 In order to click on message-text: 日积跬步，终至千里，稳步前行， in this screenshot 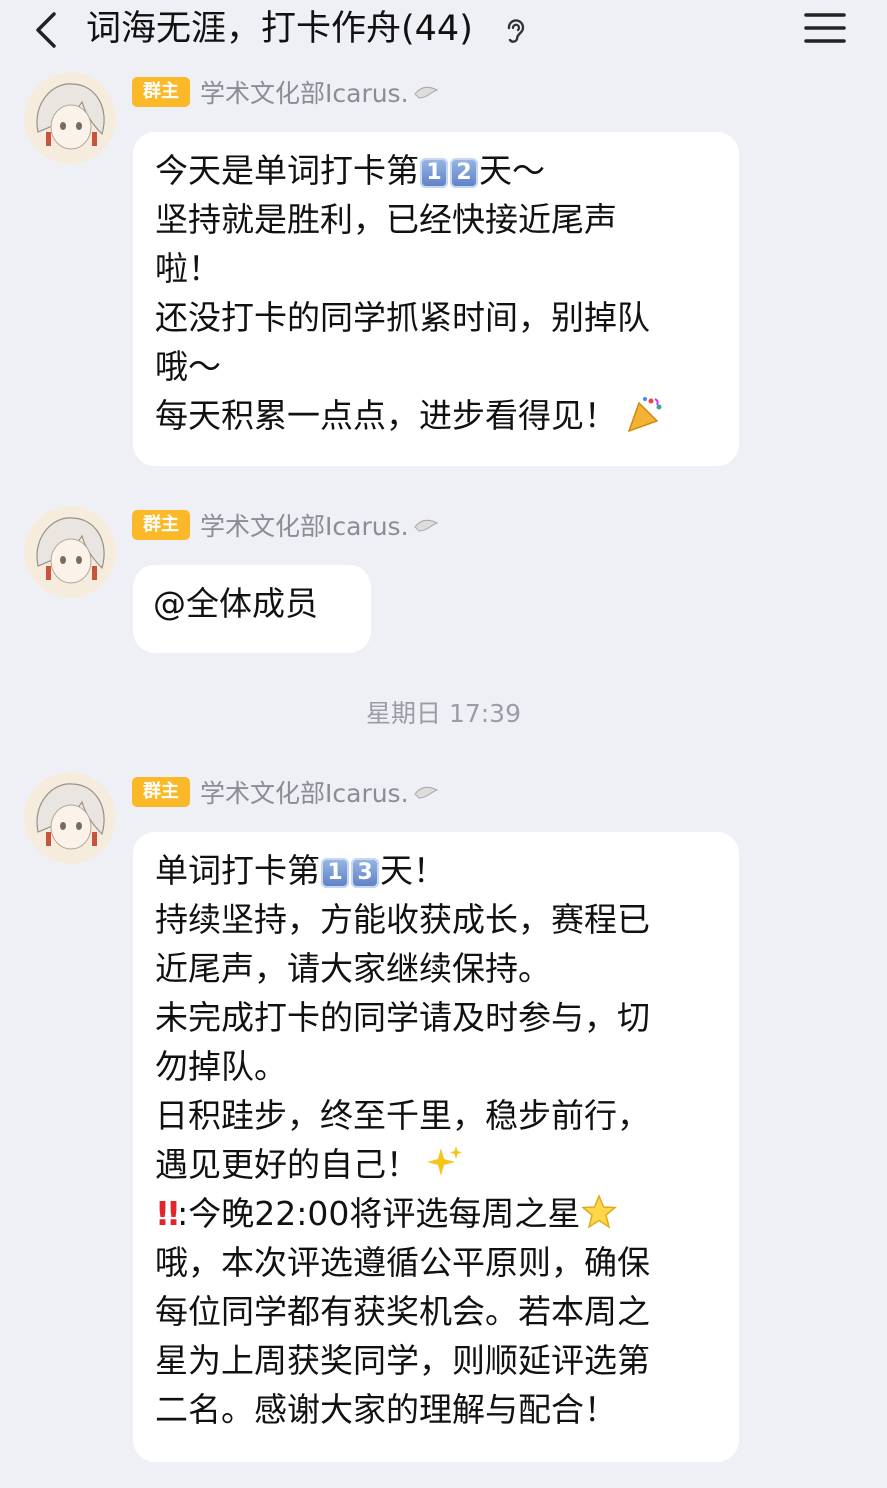, I will do `click(402, 1115)`.